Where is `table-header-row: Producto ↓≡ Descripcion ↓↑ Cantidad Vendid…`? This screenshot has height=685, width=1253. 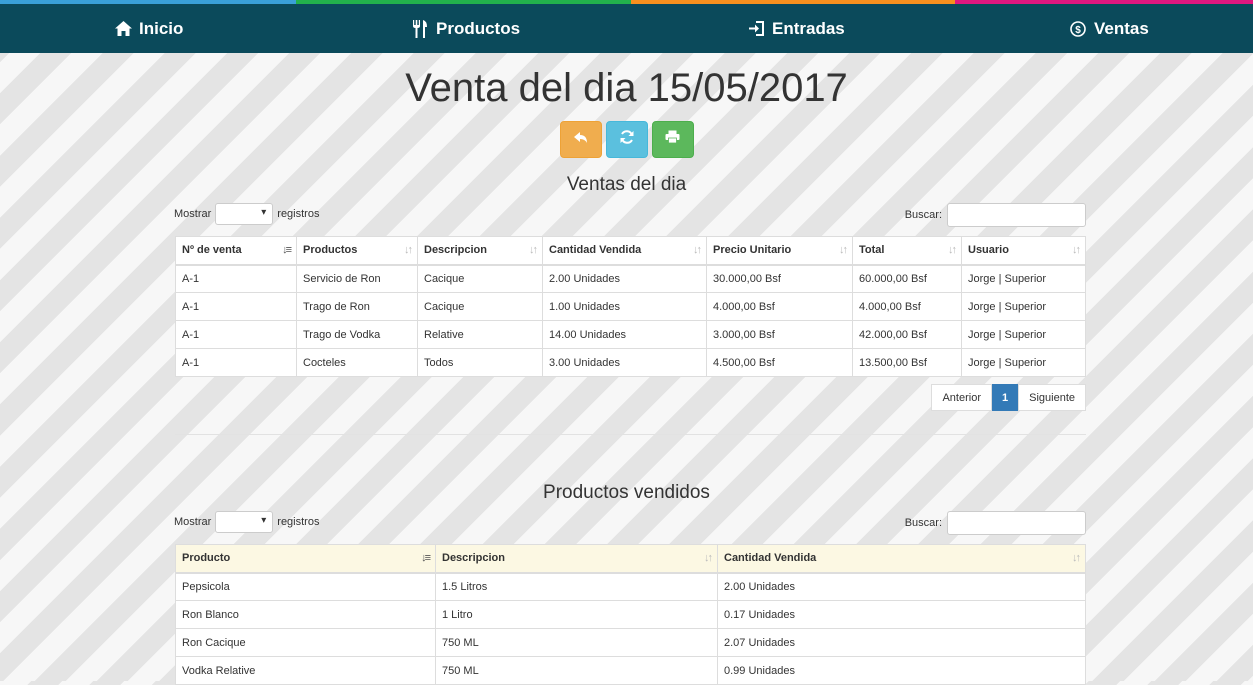 table-header-row: Producto ↓≡ Descripcion ↓↑ Cantidad Vendid… is located at coordinates (630, 559).